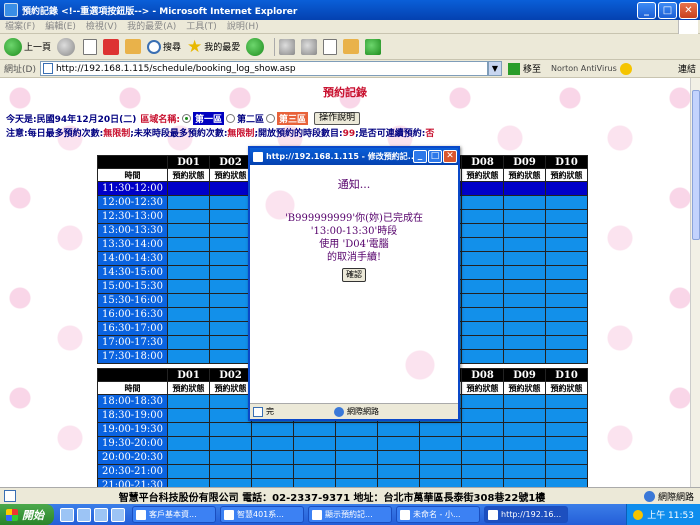 The width and height of the screenshot is (700, 525). Describe the element at coordinates (132, 356) in the screenshot. I see `time-slot: 17:30-18:00` at that location.